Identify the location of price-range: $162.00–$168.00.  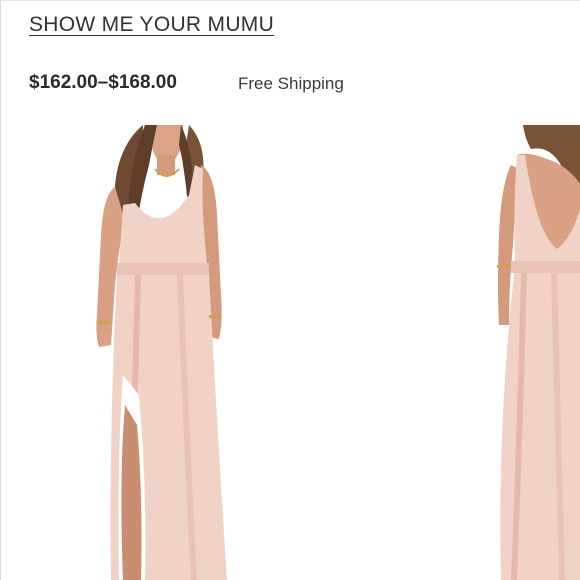
(103, 82).